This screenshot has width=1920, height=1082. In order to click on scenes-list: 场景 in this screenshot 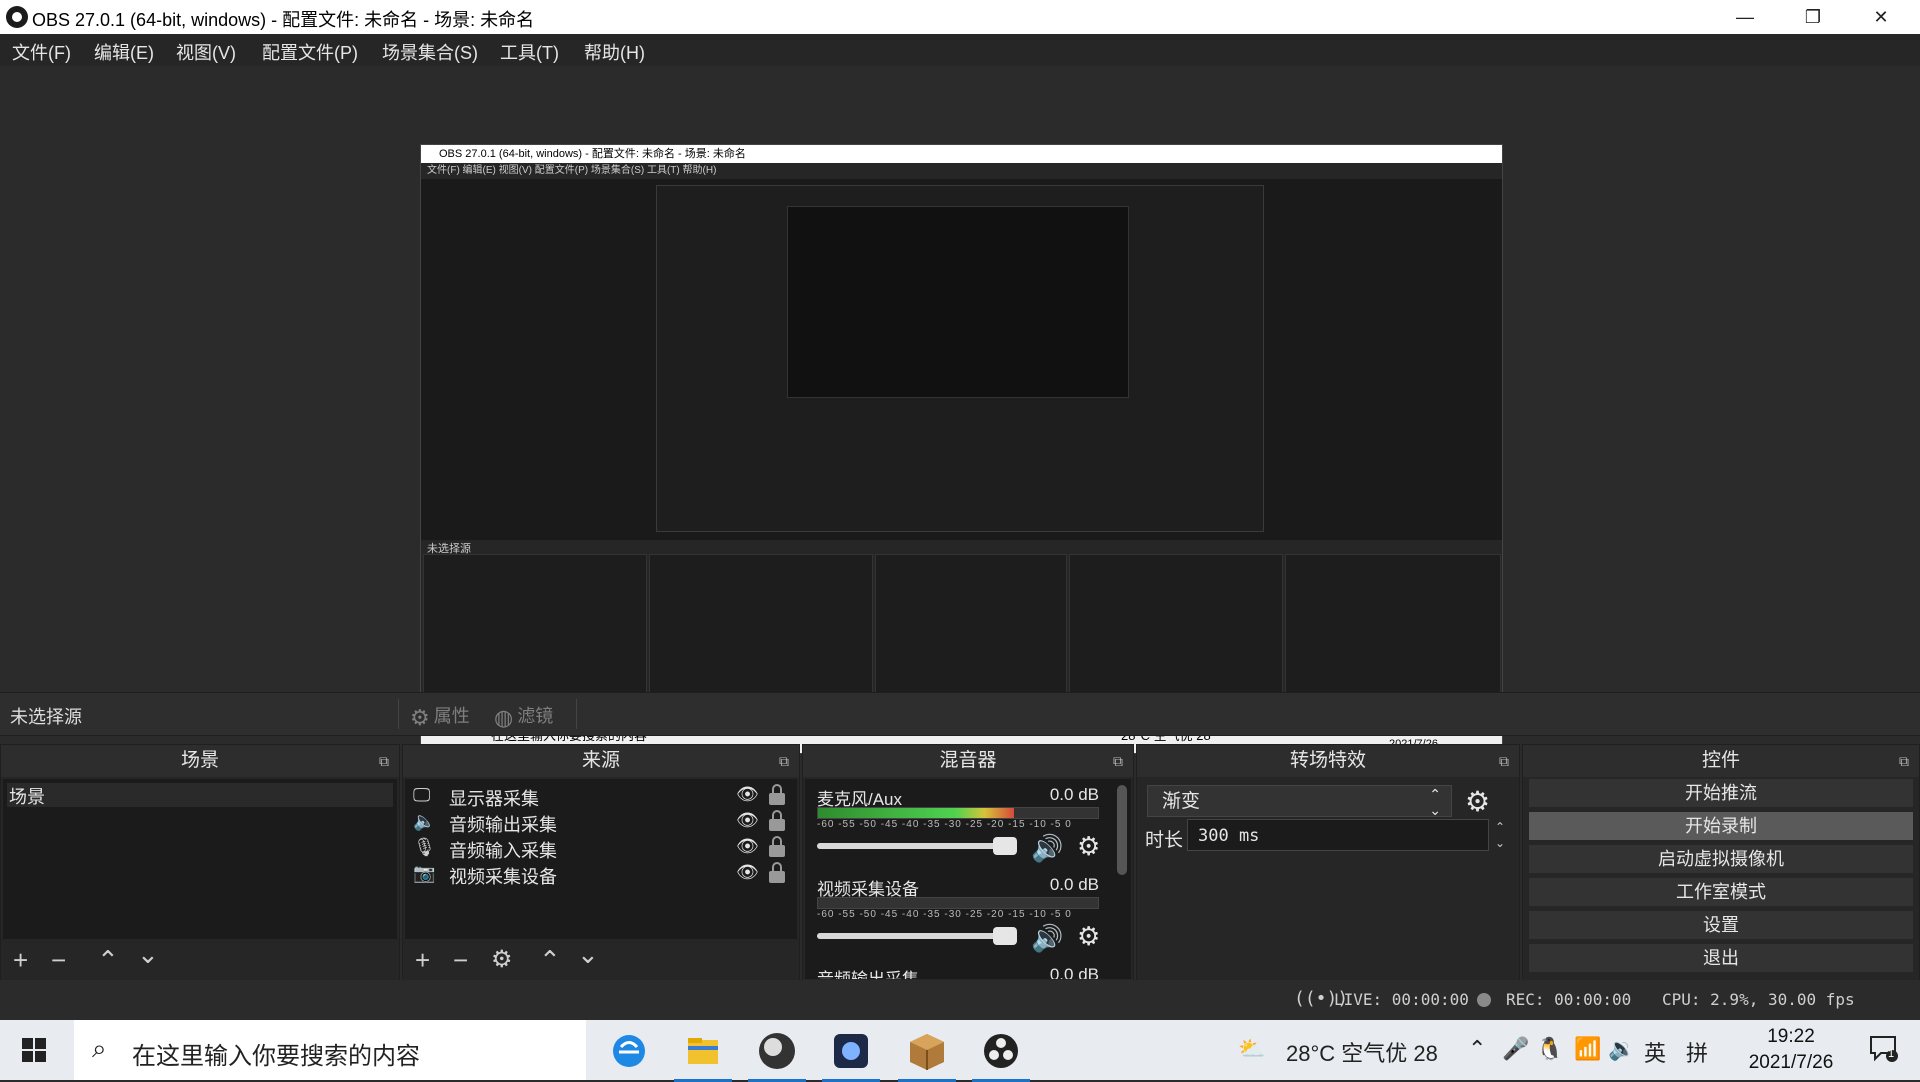, I will do `click(200, 859)`.